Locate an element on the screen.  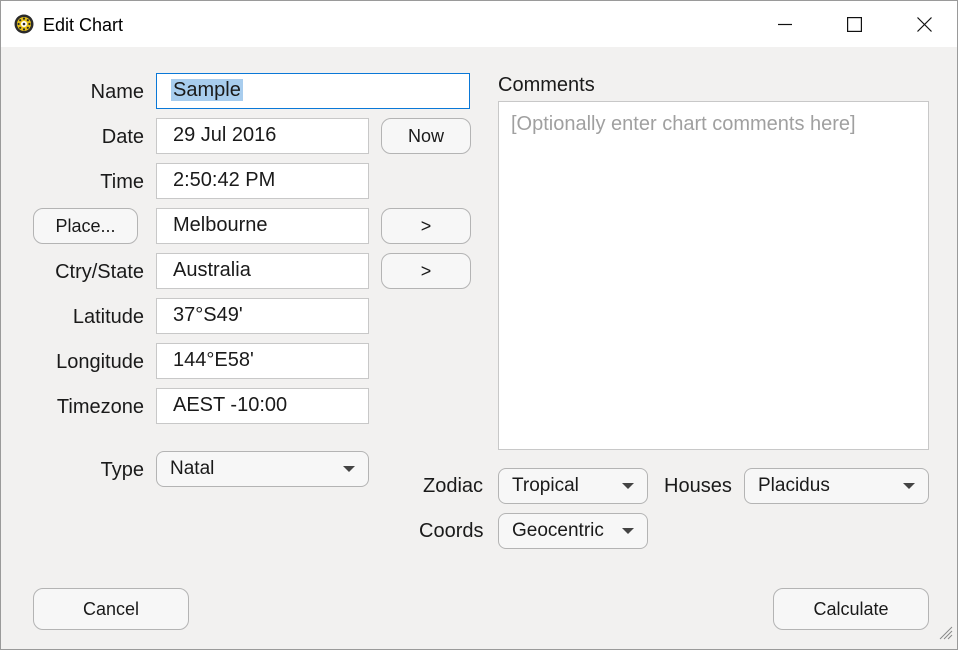
window-title: Edit Chart is located at coordinates (83, 25).